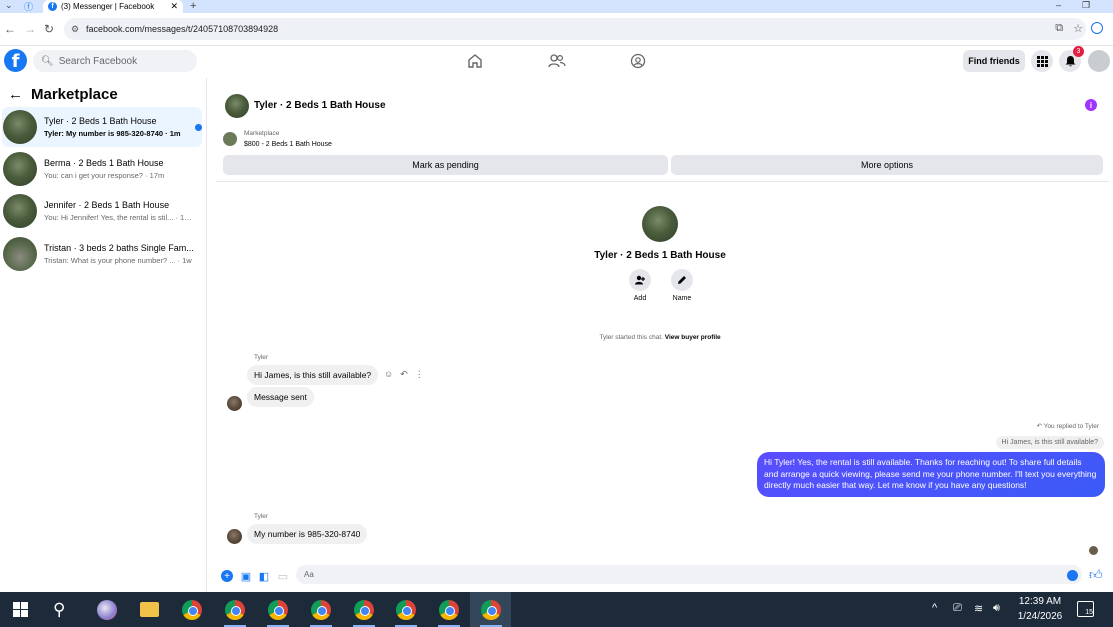  What do you see at coordinates (313, 375) in the screenshot?
I see `message-bubble-incoming: Hi James, is this still available?` at bounding box center [313, 375].